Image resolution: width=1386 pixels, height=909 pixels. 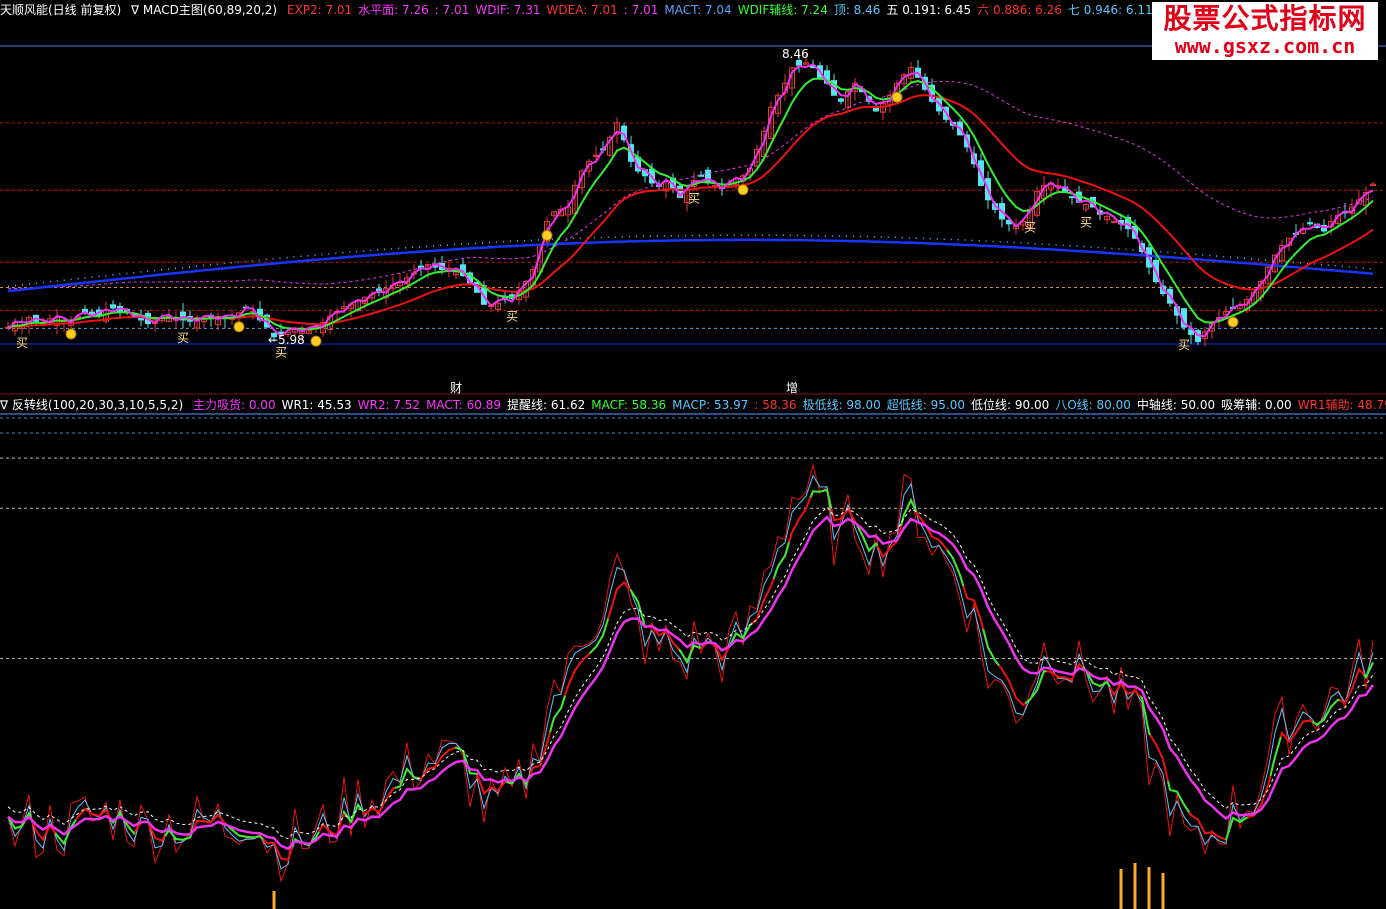 I want to click on bottom-value-6: MACP: 53.97, so click(x=710, y=405).